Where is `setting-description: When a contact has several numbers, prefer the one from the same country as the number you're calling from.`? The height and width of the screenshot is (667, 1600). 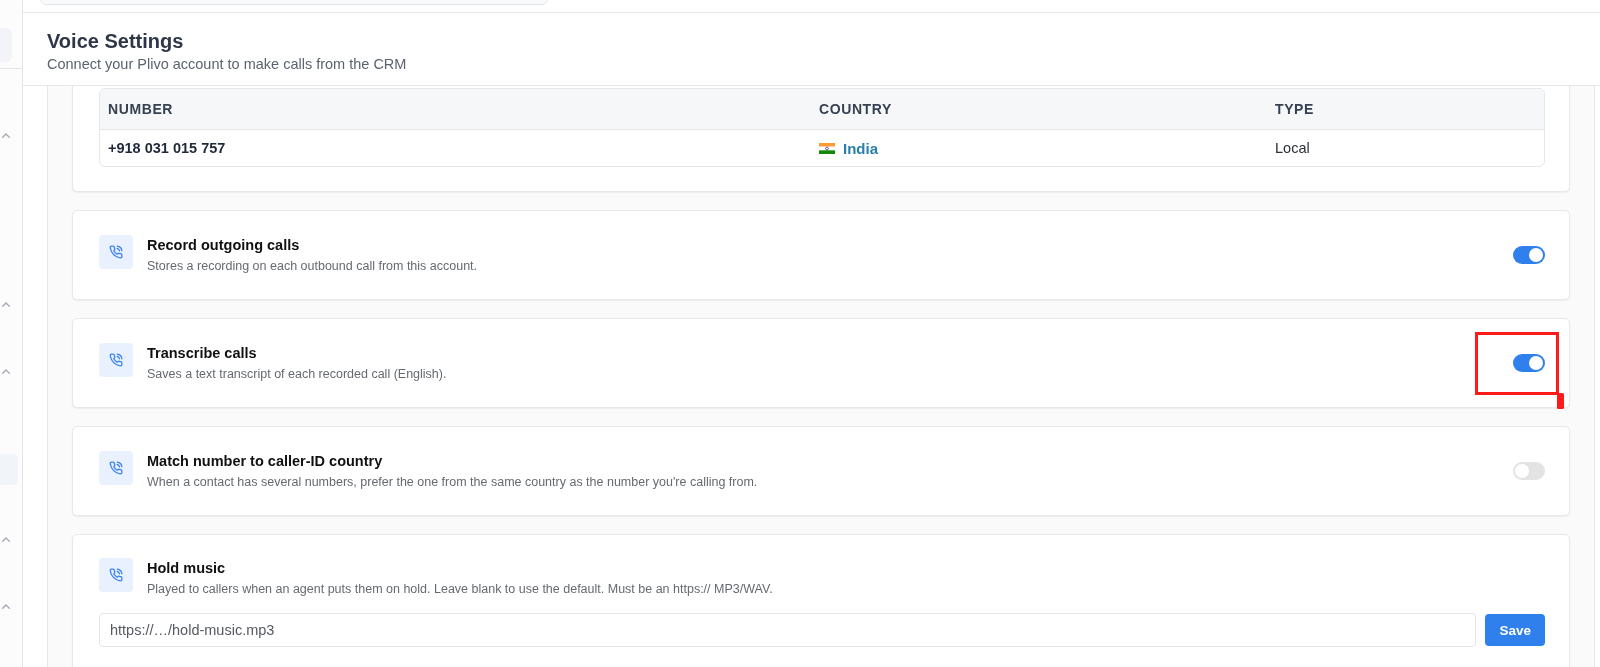 setting-description: When a contact has several numbers, prefer the one from the same country as the number you're calling from. is located at coordinates (453, 482).